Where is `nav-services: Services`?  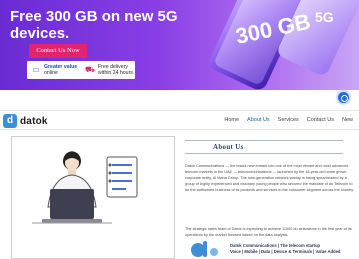 nav-services: Services is located at coordinates (288, 120).